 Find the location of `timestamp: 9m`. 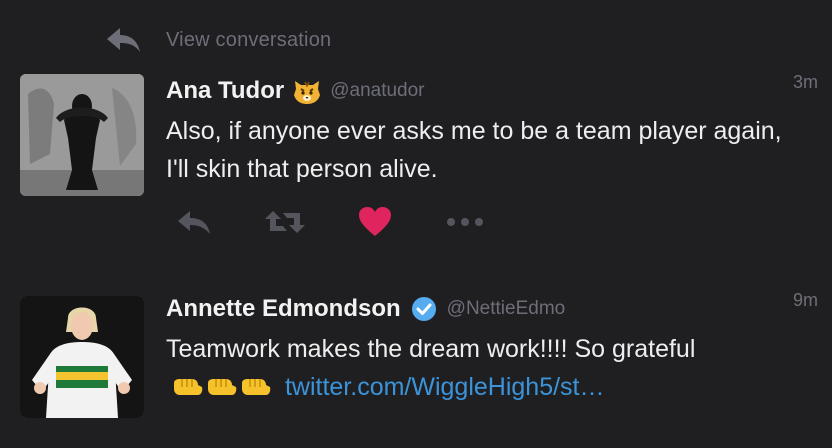

timestamp: 9m is located at coordinates (805, 300).